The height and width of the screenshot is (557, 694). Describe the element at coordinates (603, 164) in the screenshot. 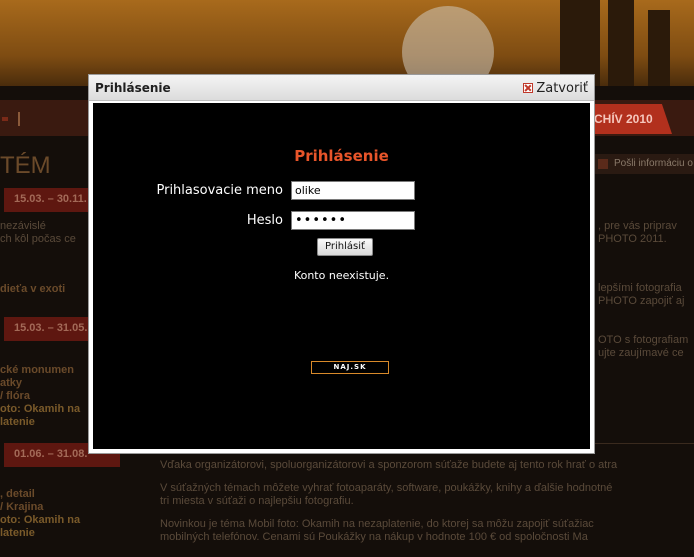

I see `share-icon` at that location.